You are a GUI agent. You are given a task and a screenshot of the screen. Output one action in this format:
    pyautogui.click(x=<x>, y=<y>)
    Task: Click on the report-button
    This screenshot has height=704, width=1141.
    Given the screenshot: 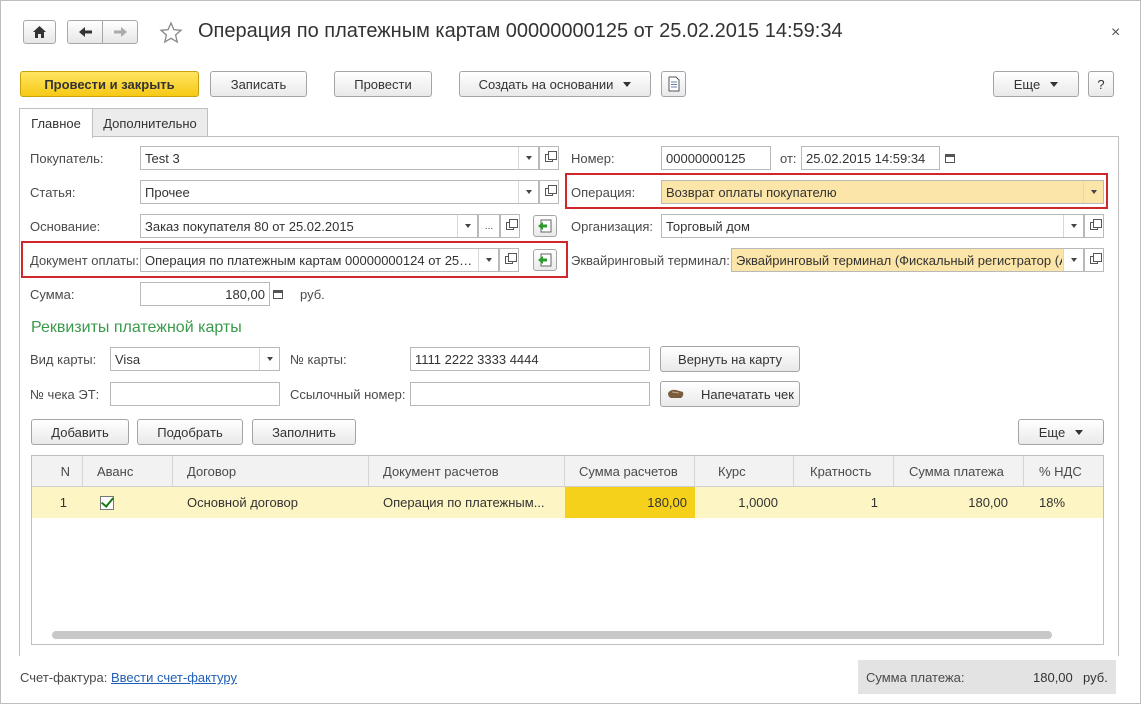 What is the action you would take?
    pyautogui.click(x=673, y=84)
    